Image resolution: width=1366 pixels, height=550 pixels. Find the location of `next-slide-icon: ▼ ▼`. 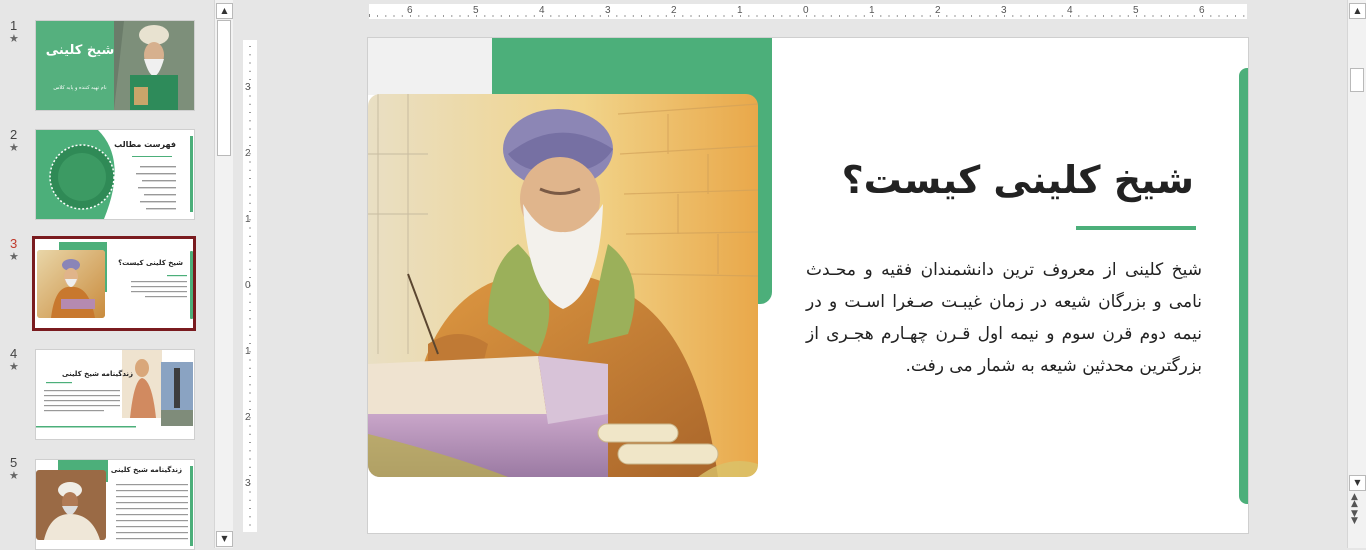

next-slide-icon: ▼ ▼ is located at coordinates (1354, 518).